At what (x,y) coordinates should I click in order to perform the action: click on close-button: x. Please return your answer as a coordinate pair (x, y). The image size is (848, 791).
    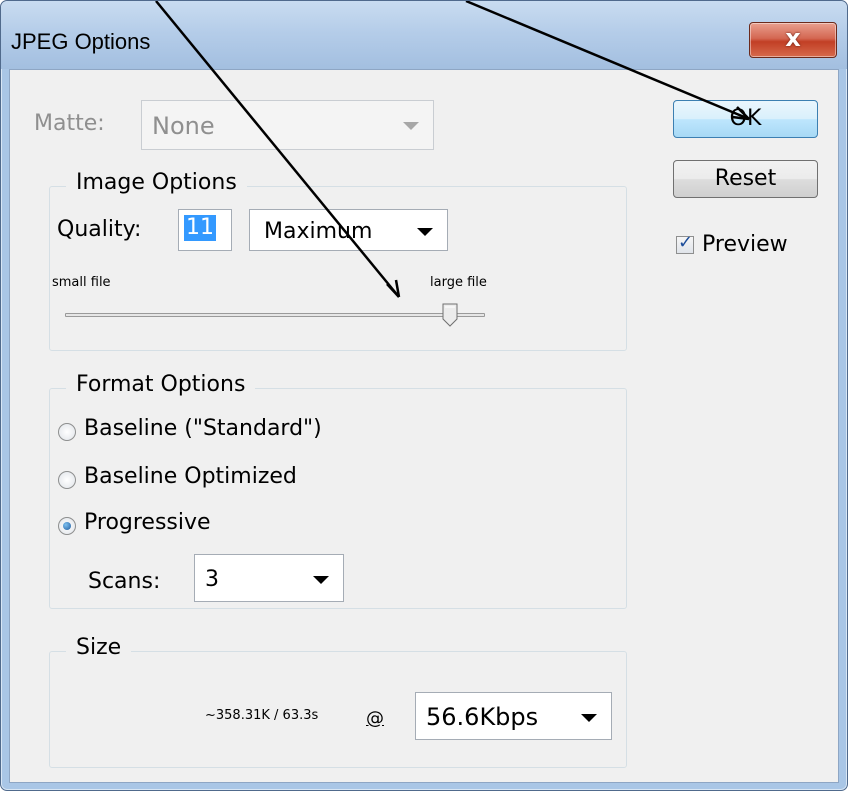
    Looking at the image, I should click on (793, 40).